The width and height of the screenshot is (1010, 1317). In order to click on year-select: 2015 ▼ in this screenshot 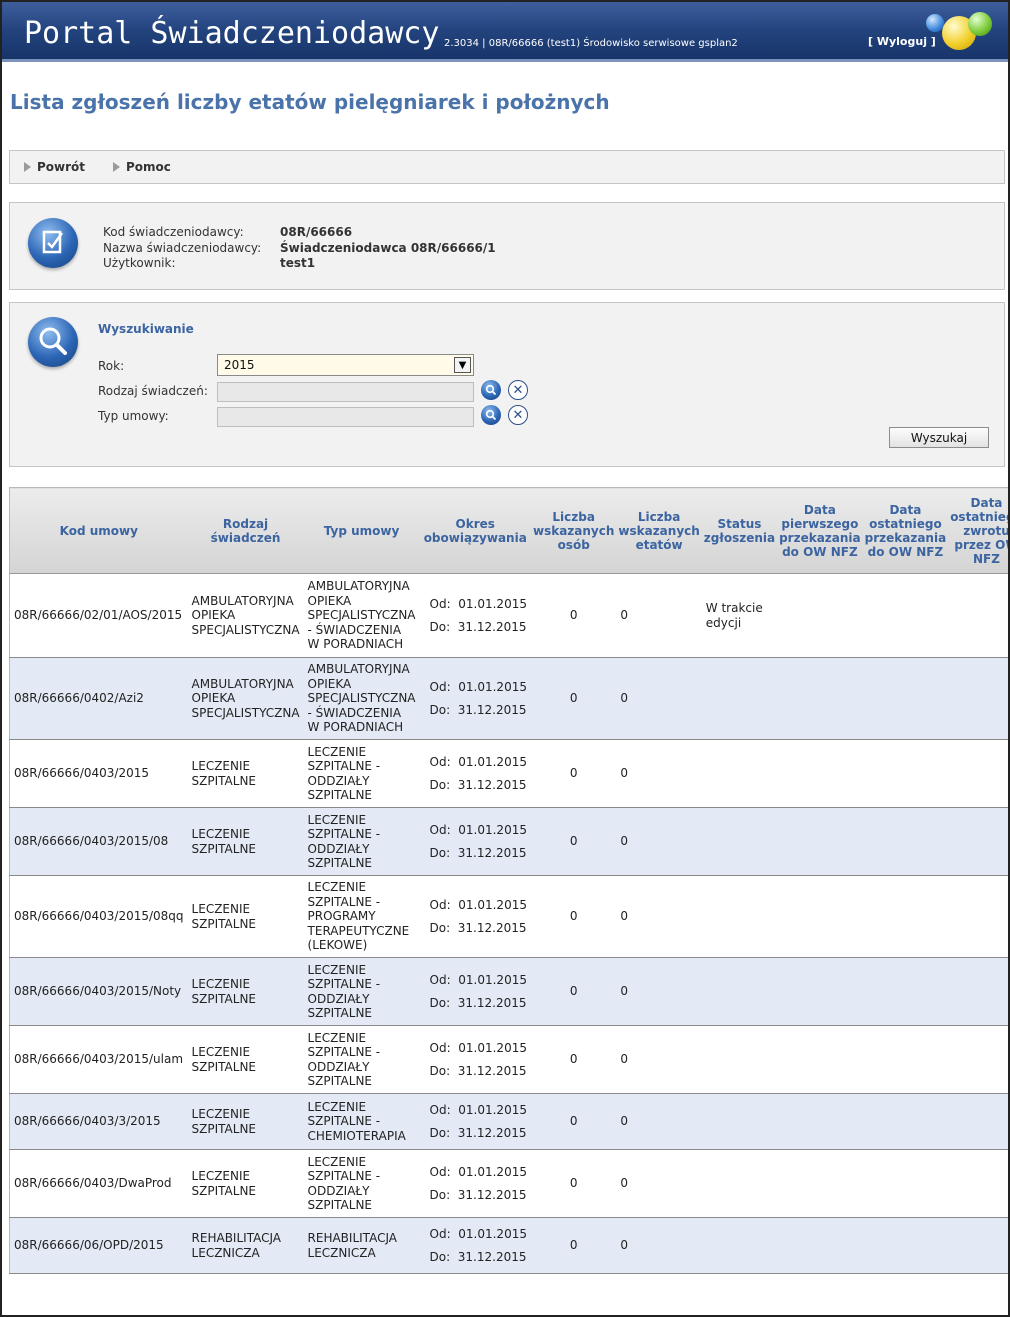, I will do `click(345, 365)`.